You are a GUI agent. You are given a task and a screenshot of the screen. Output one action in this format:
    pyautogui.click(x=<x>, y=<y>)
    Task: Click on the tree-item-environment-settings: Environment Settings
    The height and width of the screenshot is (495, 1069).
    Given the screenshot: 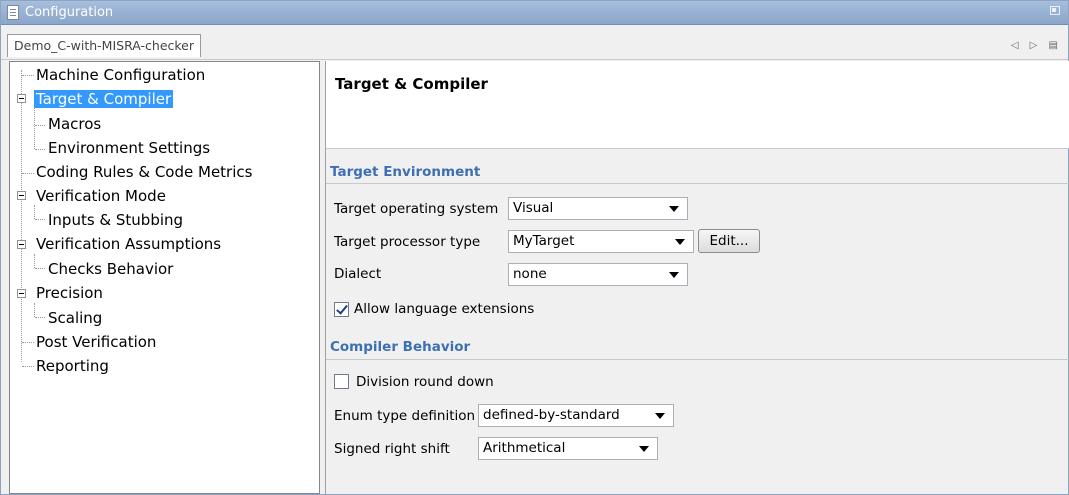 What is the action you would take?
    pyautogui.click(x=129, y=148)
    